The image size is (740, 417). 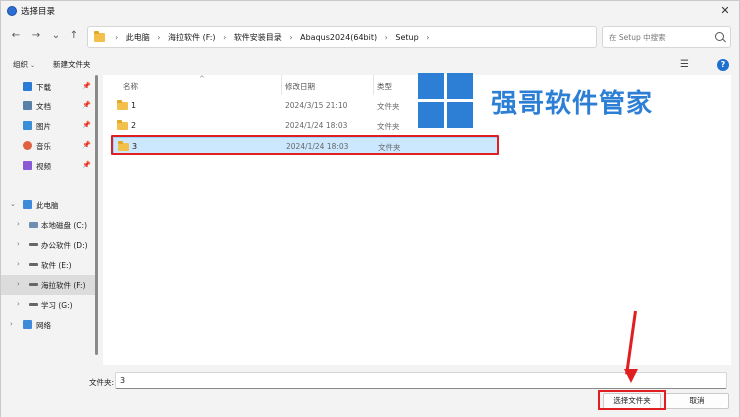 I want to click on sort-caret-icon: ^, so click(x=202, y=79).